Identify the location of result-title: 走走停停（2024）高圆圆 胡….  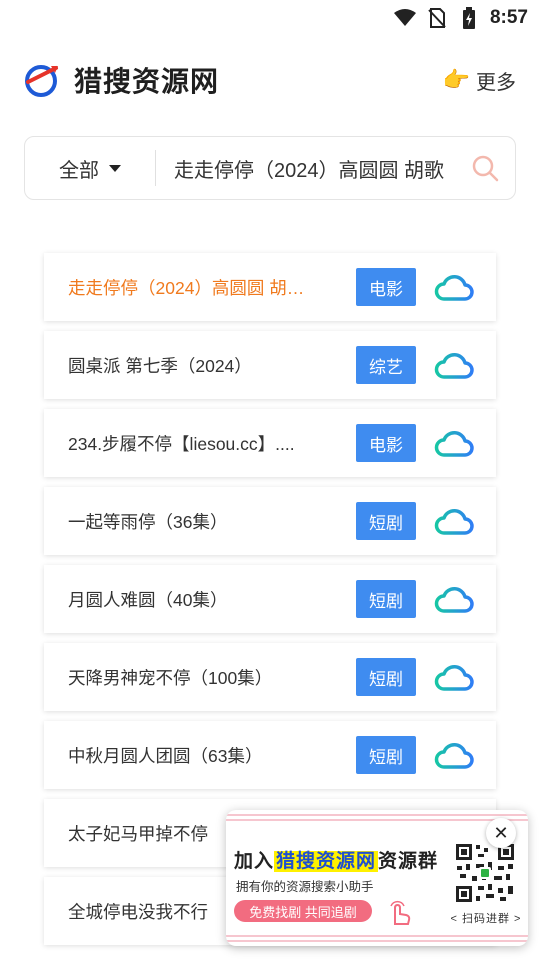
(186, 287).